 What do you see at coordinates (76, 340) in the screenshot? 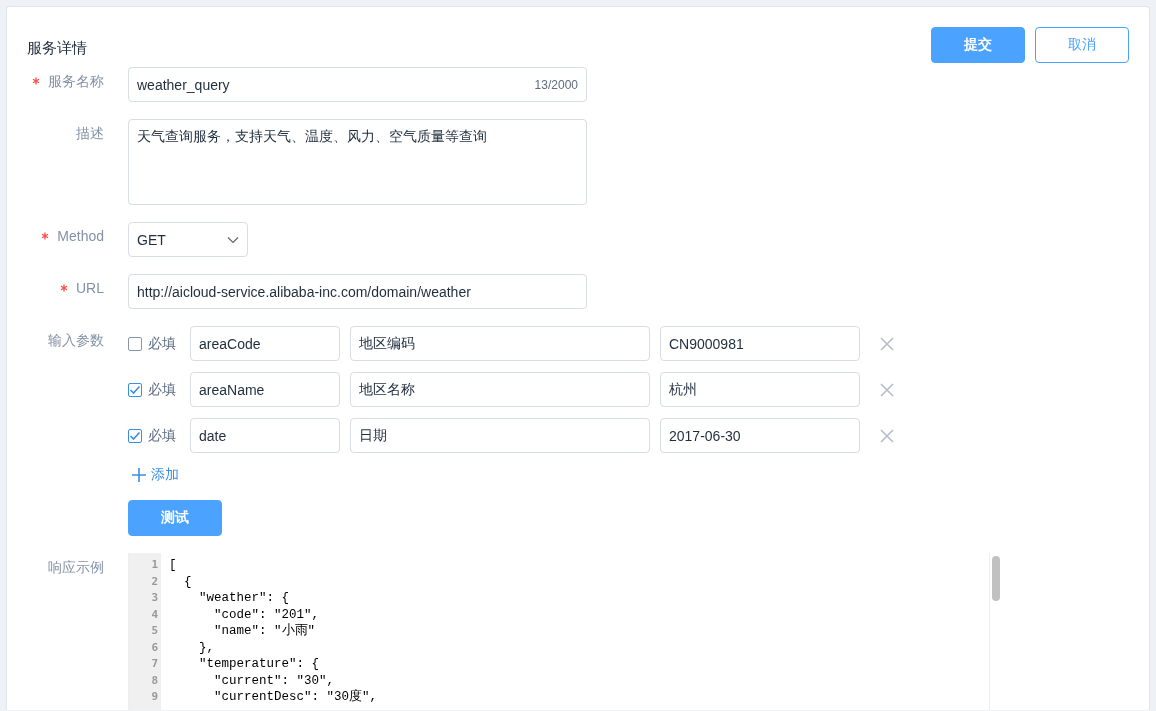
I see `field-label: 输入参数` at bounding box center [76, 340].